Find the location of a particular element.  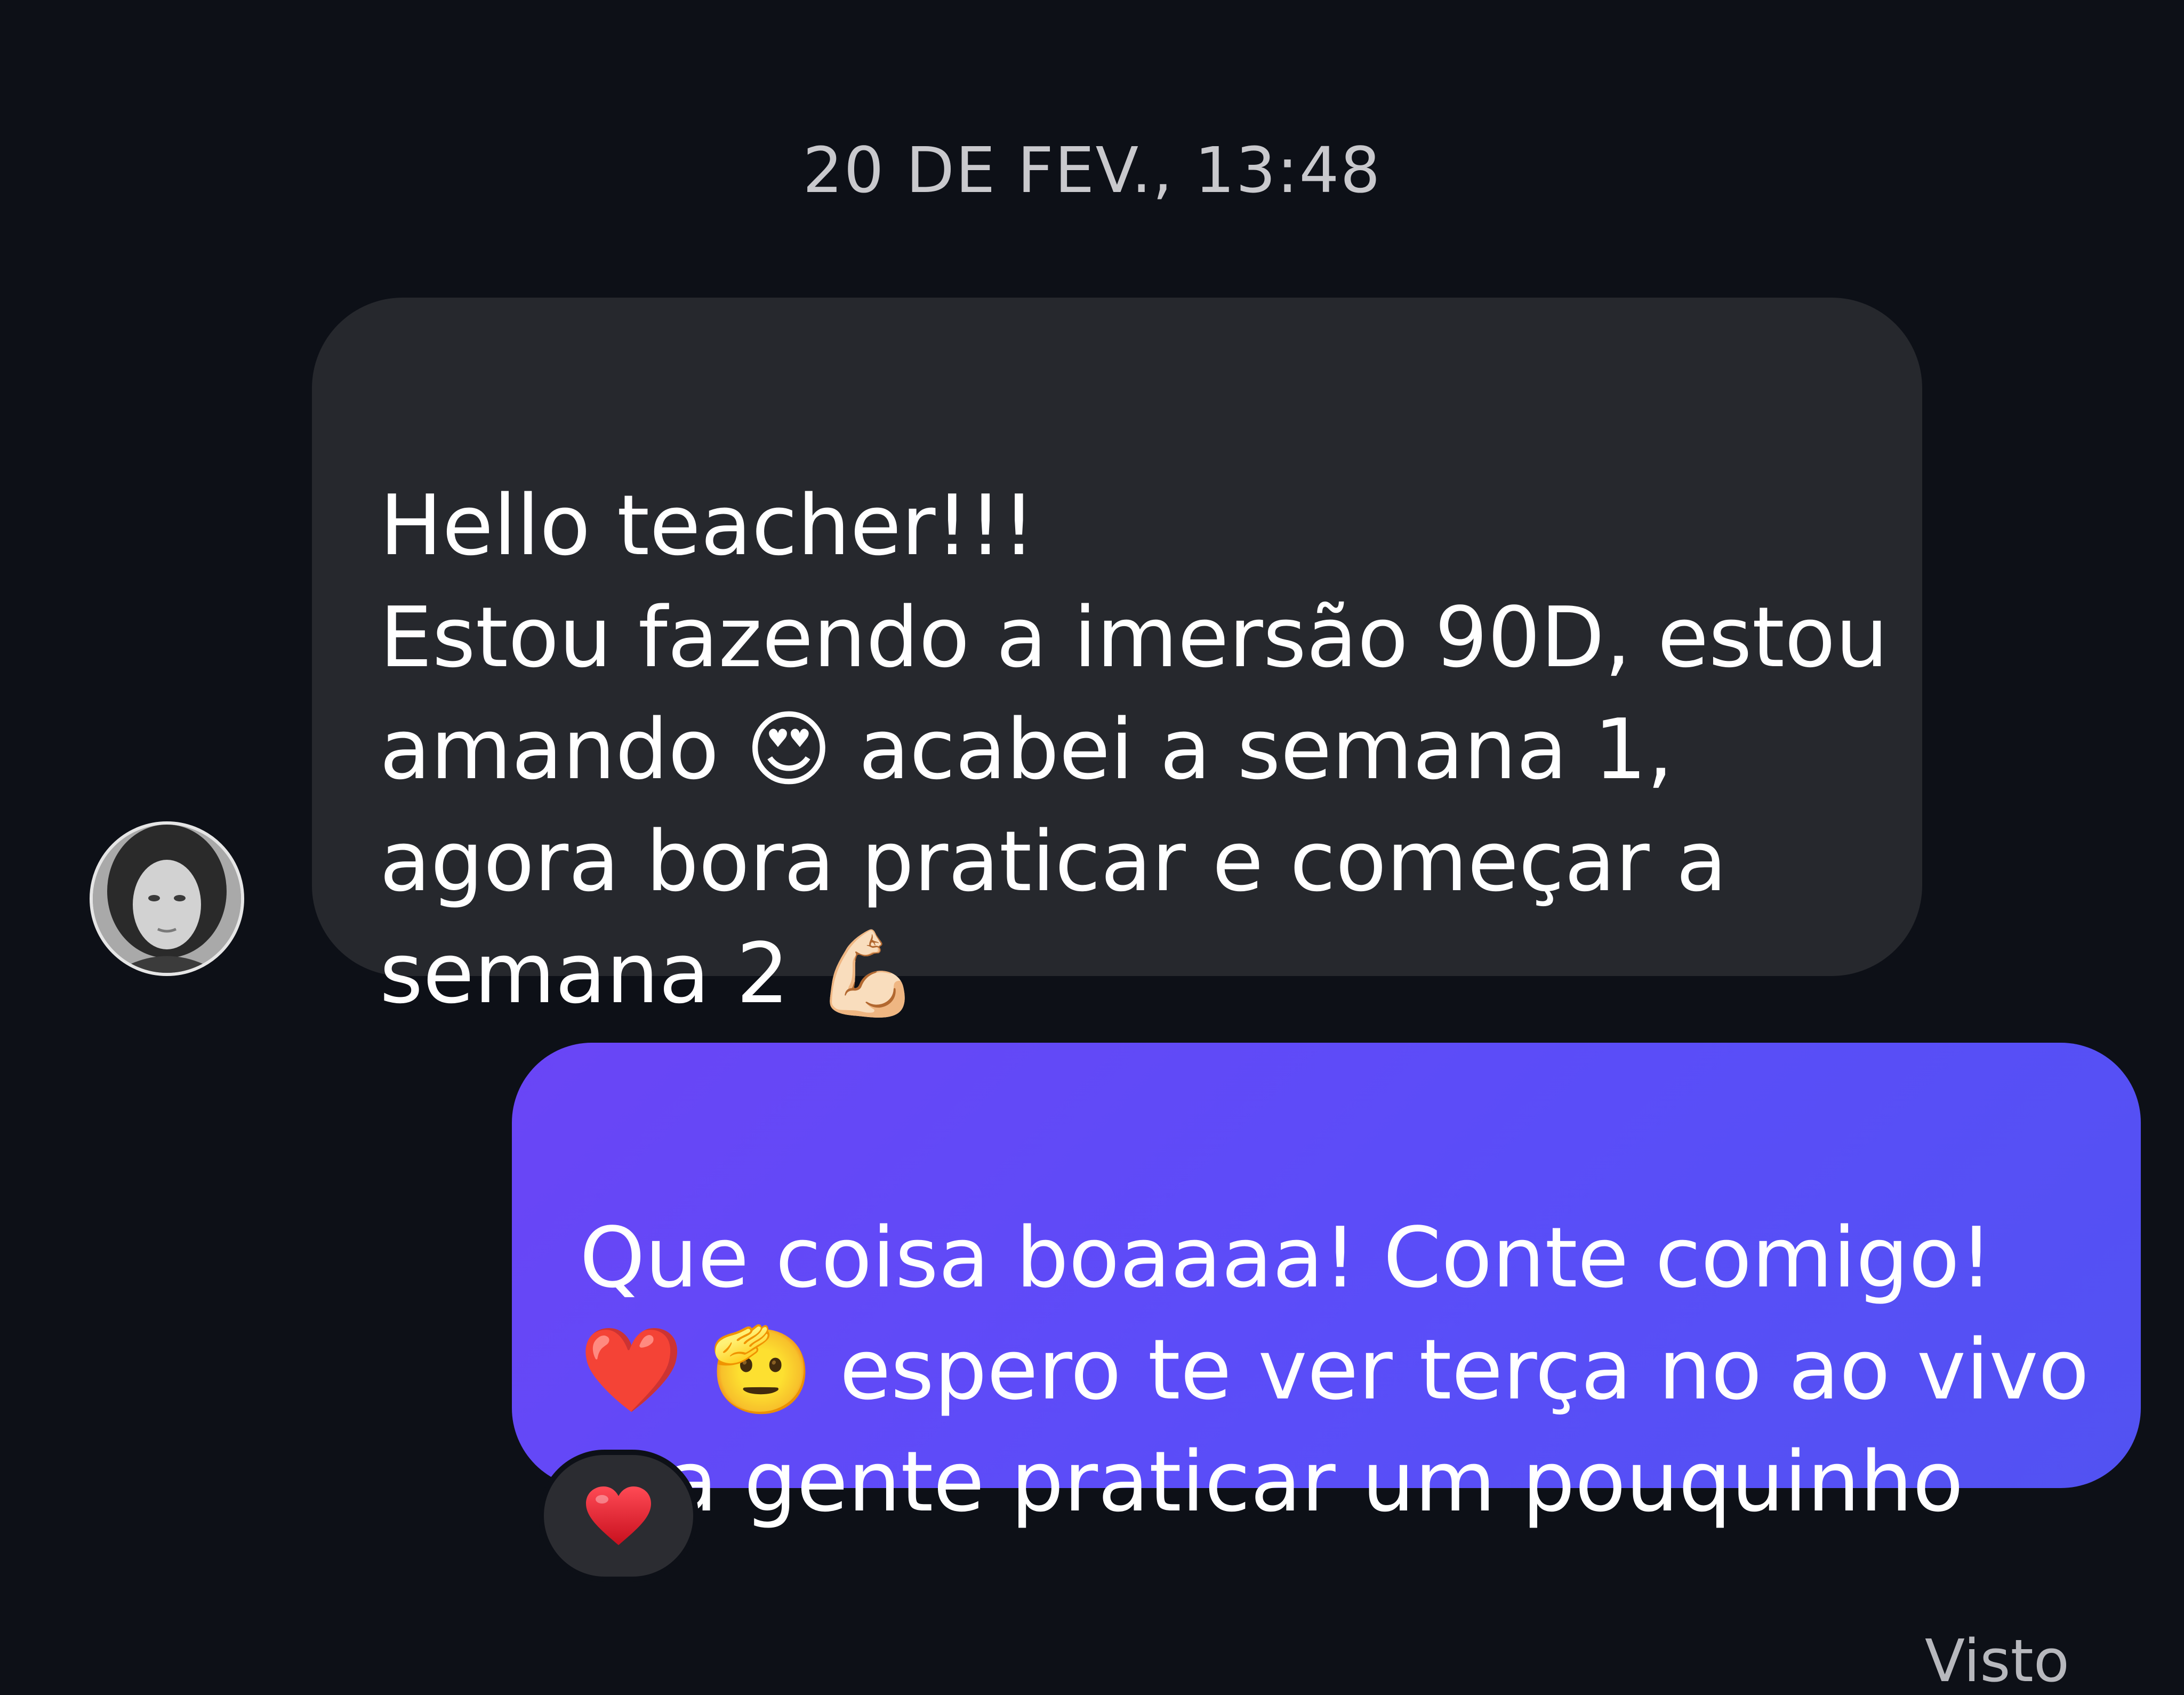

avatar-photo-icon is located at coordinates (167, 899).